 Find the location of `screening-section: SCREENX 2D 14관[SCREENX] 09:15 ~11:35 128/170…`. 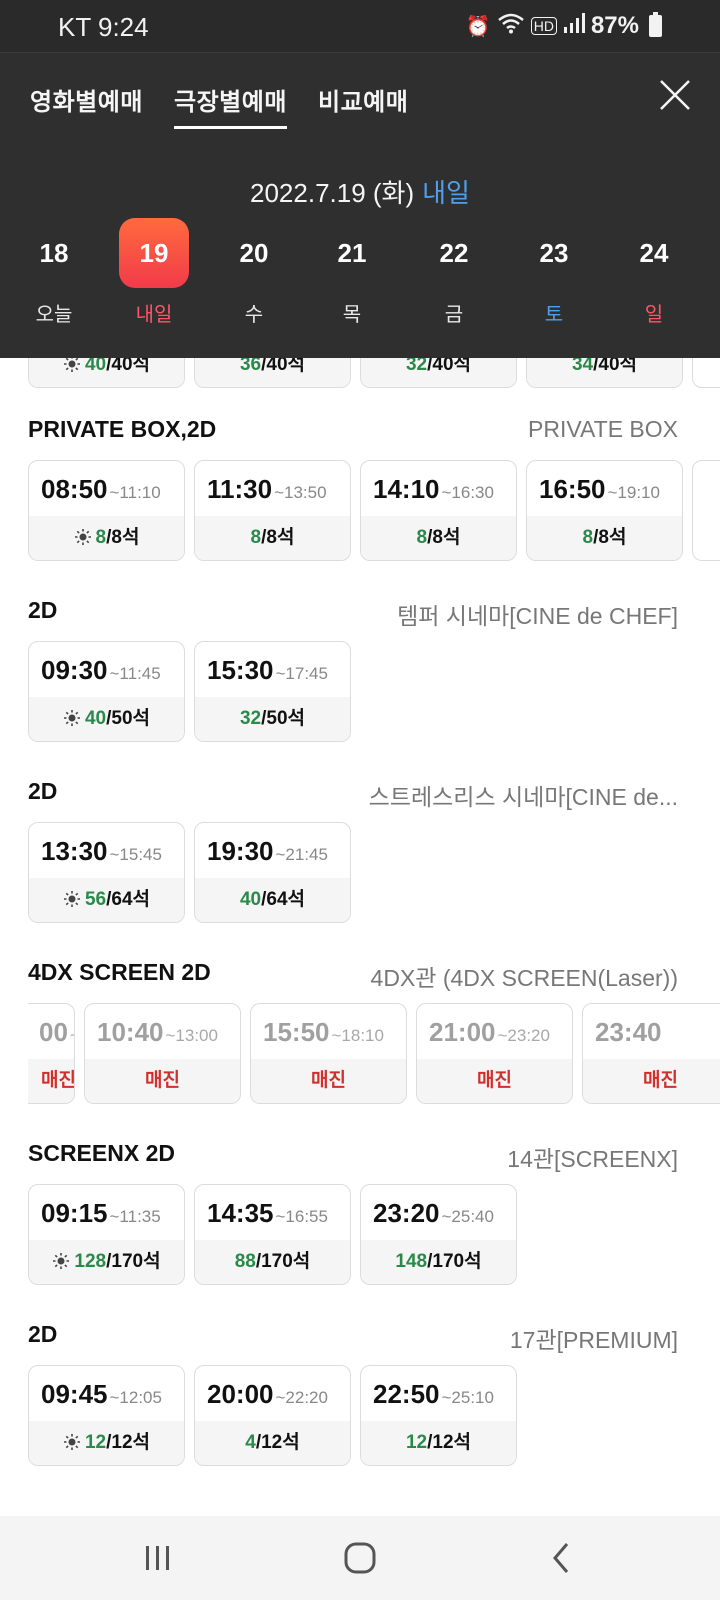

screening-section: SCREENX 2D 14관[SCREENX] 09:15 ~11:35 128/170… is located at coordinates (360, 1225).